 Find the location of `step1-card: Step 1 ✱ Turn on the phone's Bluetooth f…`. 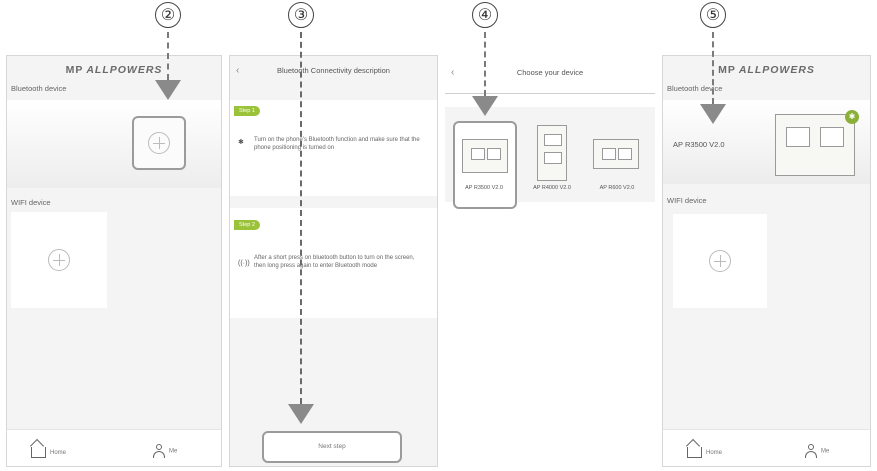

step1-card: Step 1 ✱ Turn on the phone's Bluetooth f… is located at coordinates (333, 148).